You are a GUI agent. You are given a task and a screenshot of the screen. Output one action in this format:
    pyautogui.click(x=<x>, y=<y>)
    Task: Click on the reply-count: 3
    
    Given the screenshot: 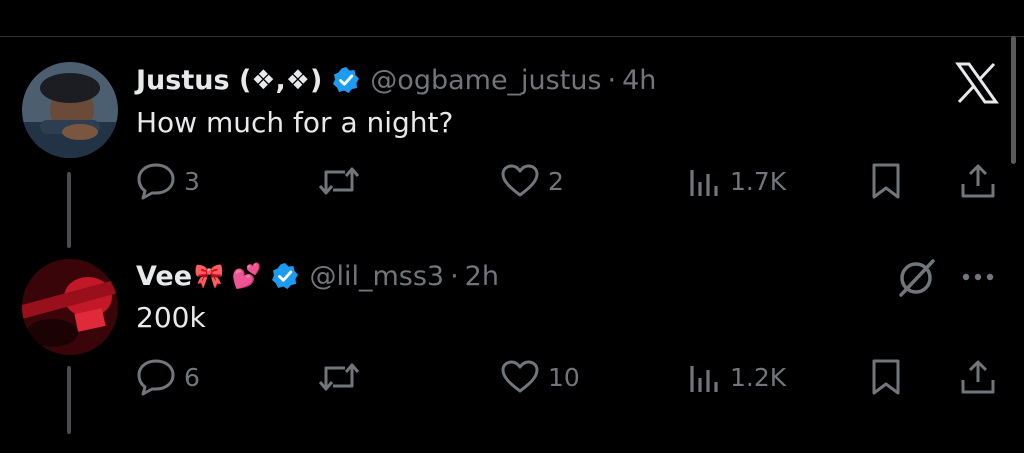 What is the action you would take?
    pyautogui.click(x=192, y=181)
    